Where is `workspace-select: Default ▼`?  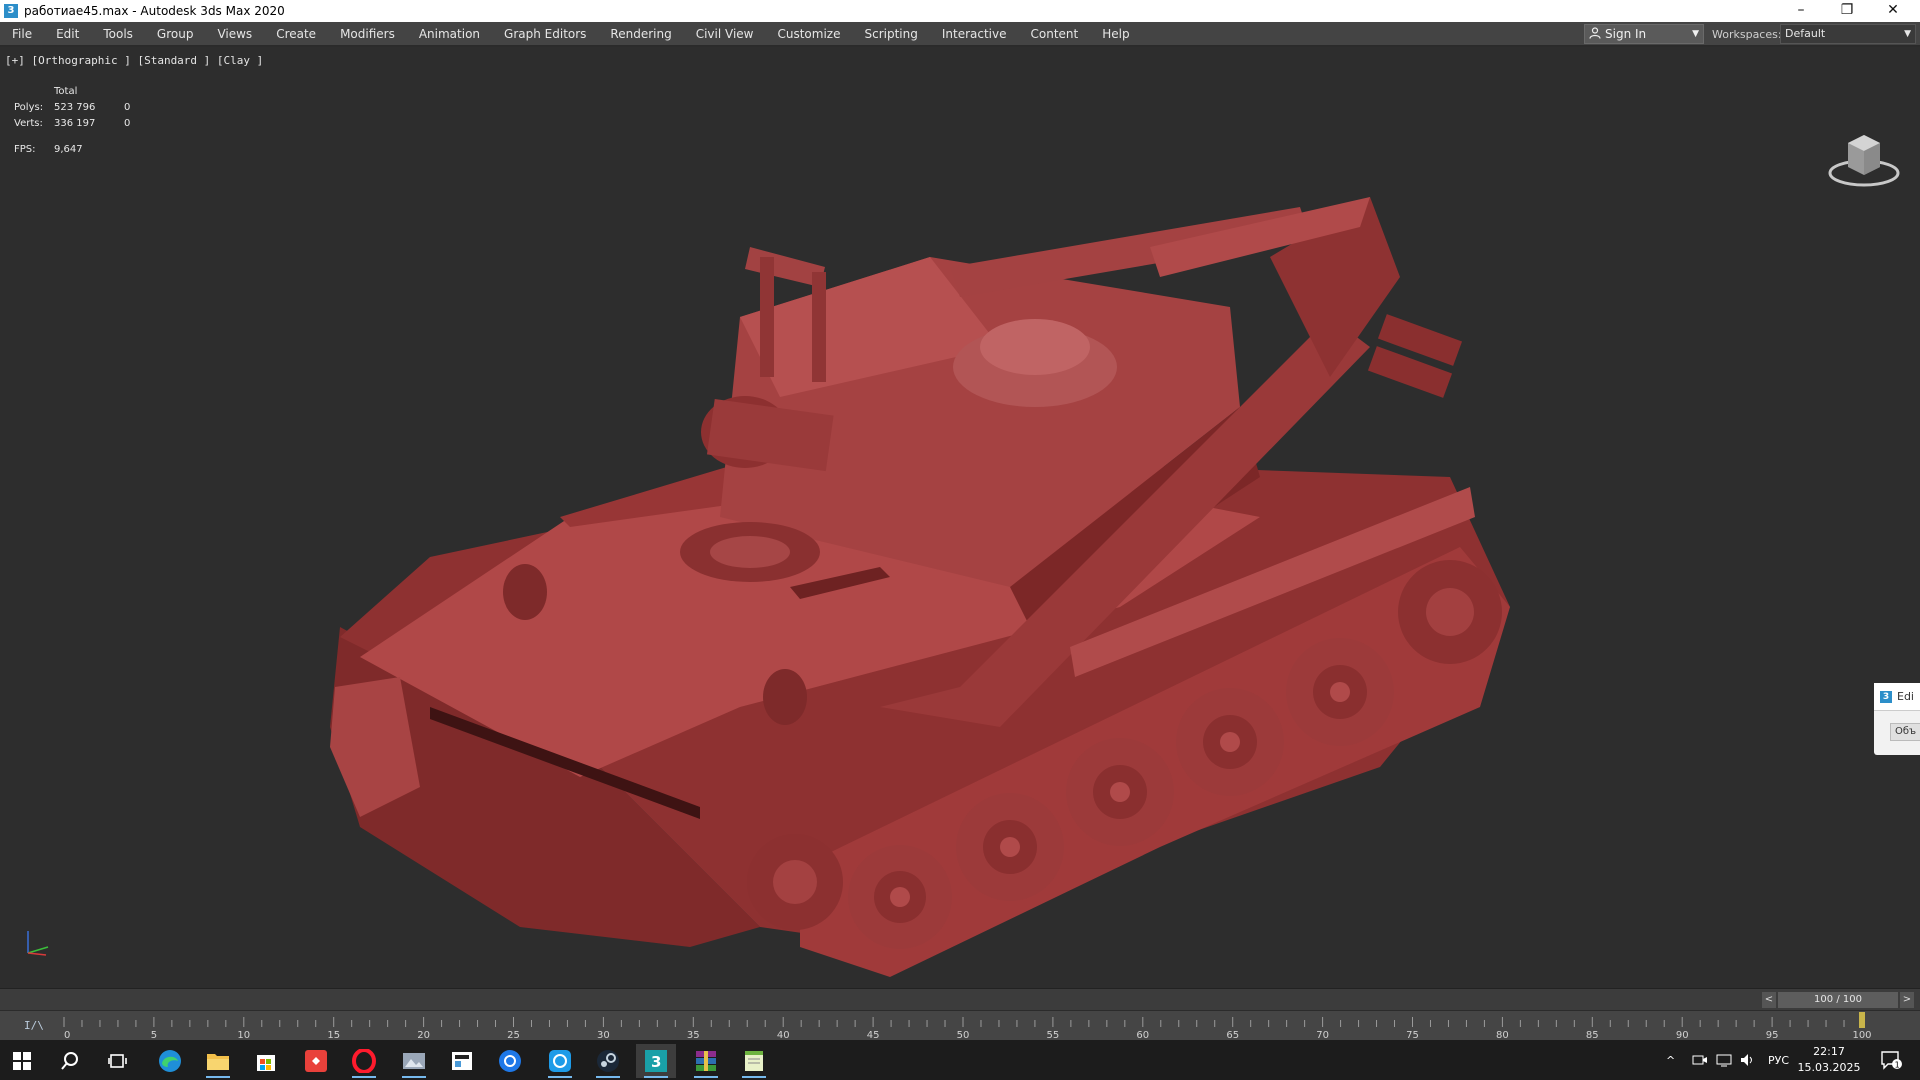 workspace-select: Default ▼ is located at coordinates (1848, 34).